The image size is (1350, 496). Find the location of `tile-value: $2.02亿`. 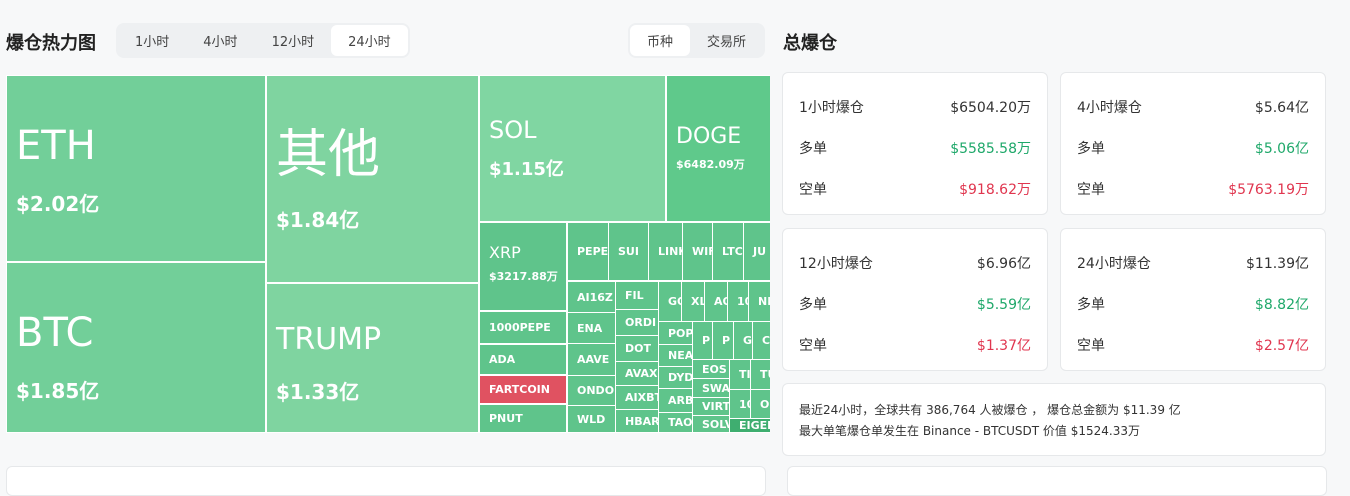

tile-value: $2.02亿 is located at coordinates (58, 204).